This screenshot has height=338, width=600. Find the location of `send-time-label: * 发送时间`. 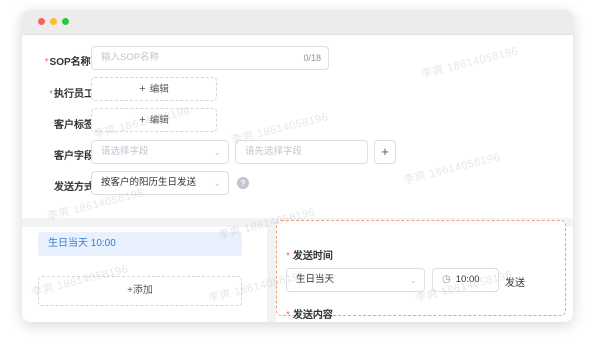

send-time-label: * 发送时间 is located at coordinates (309, 256).